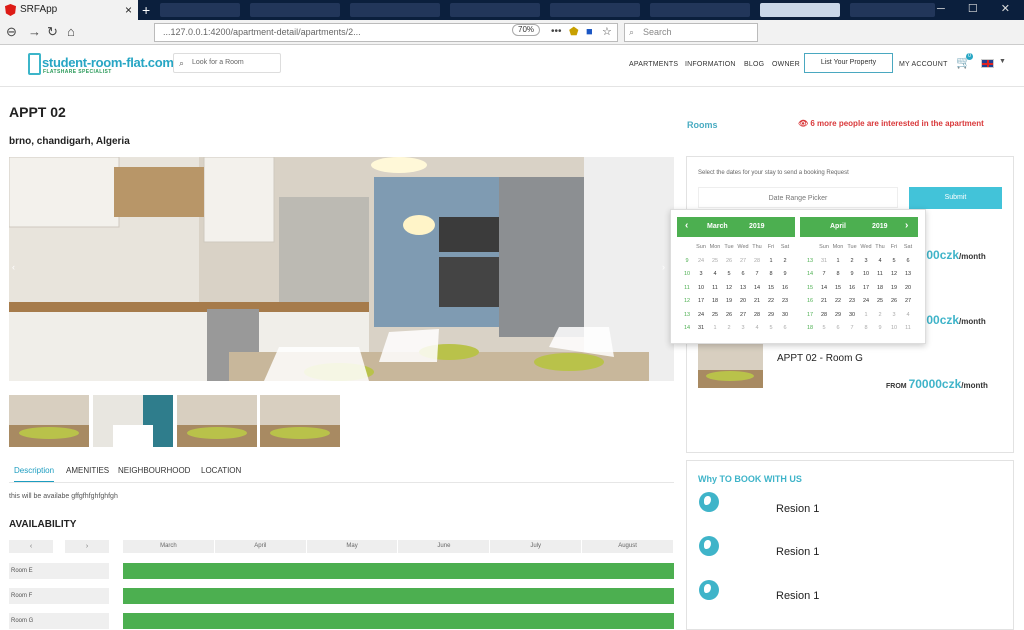 Image resolution: width=1024 pixels, height=630 pixels. What do you see at coordinates (589, 32) in the screenshot?
I see `windows-icon: ■` at bounding box center [589, 32].